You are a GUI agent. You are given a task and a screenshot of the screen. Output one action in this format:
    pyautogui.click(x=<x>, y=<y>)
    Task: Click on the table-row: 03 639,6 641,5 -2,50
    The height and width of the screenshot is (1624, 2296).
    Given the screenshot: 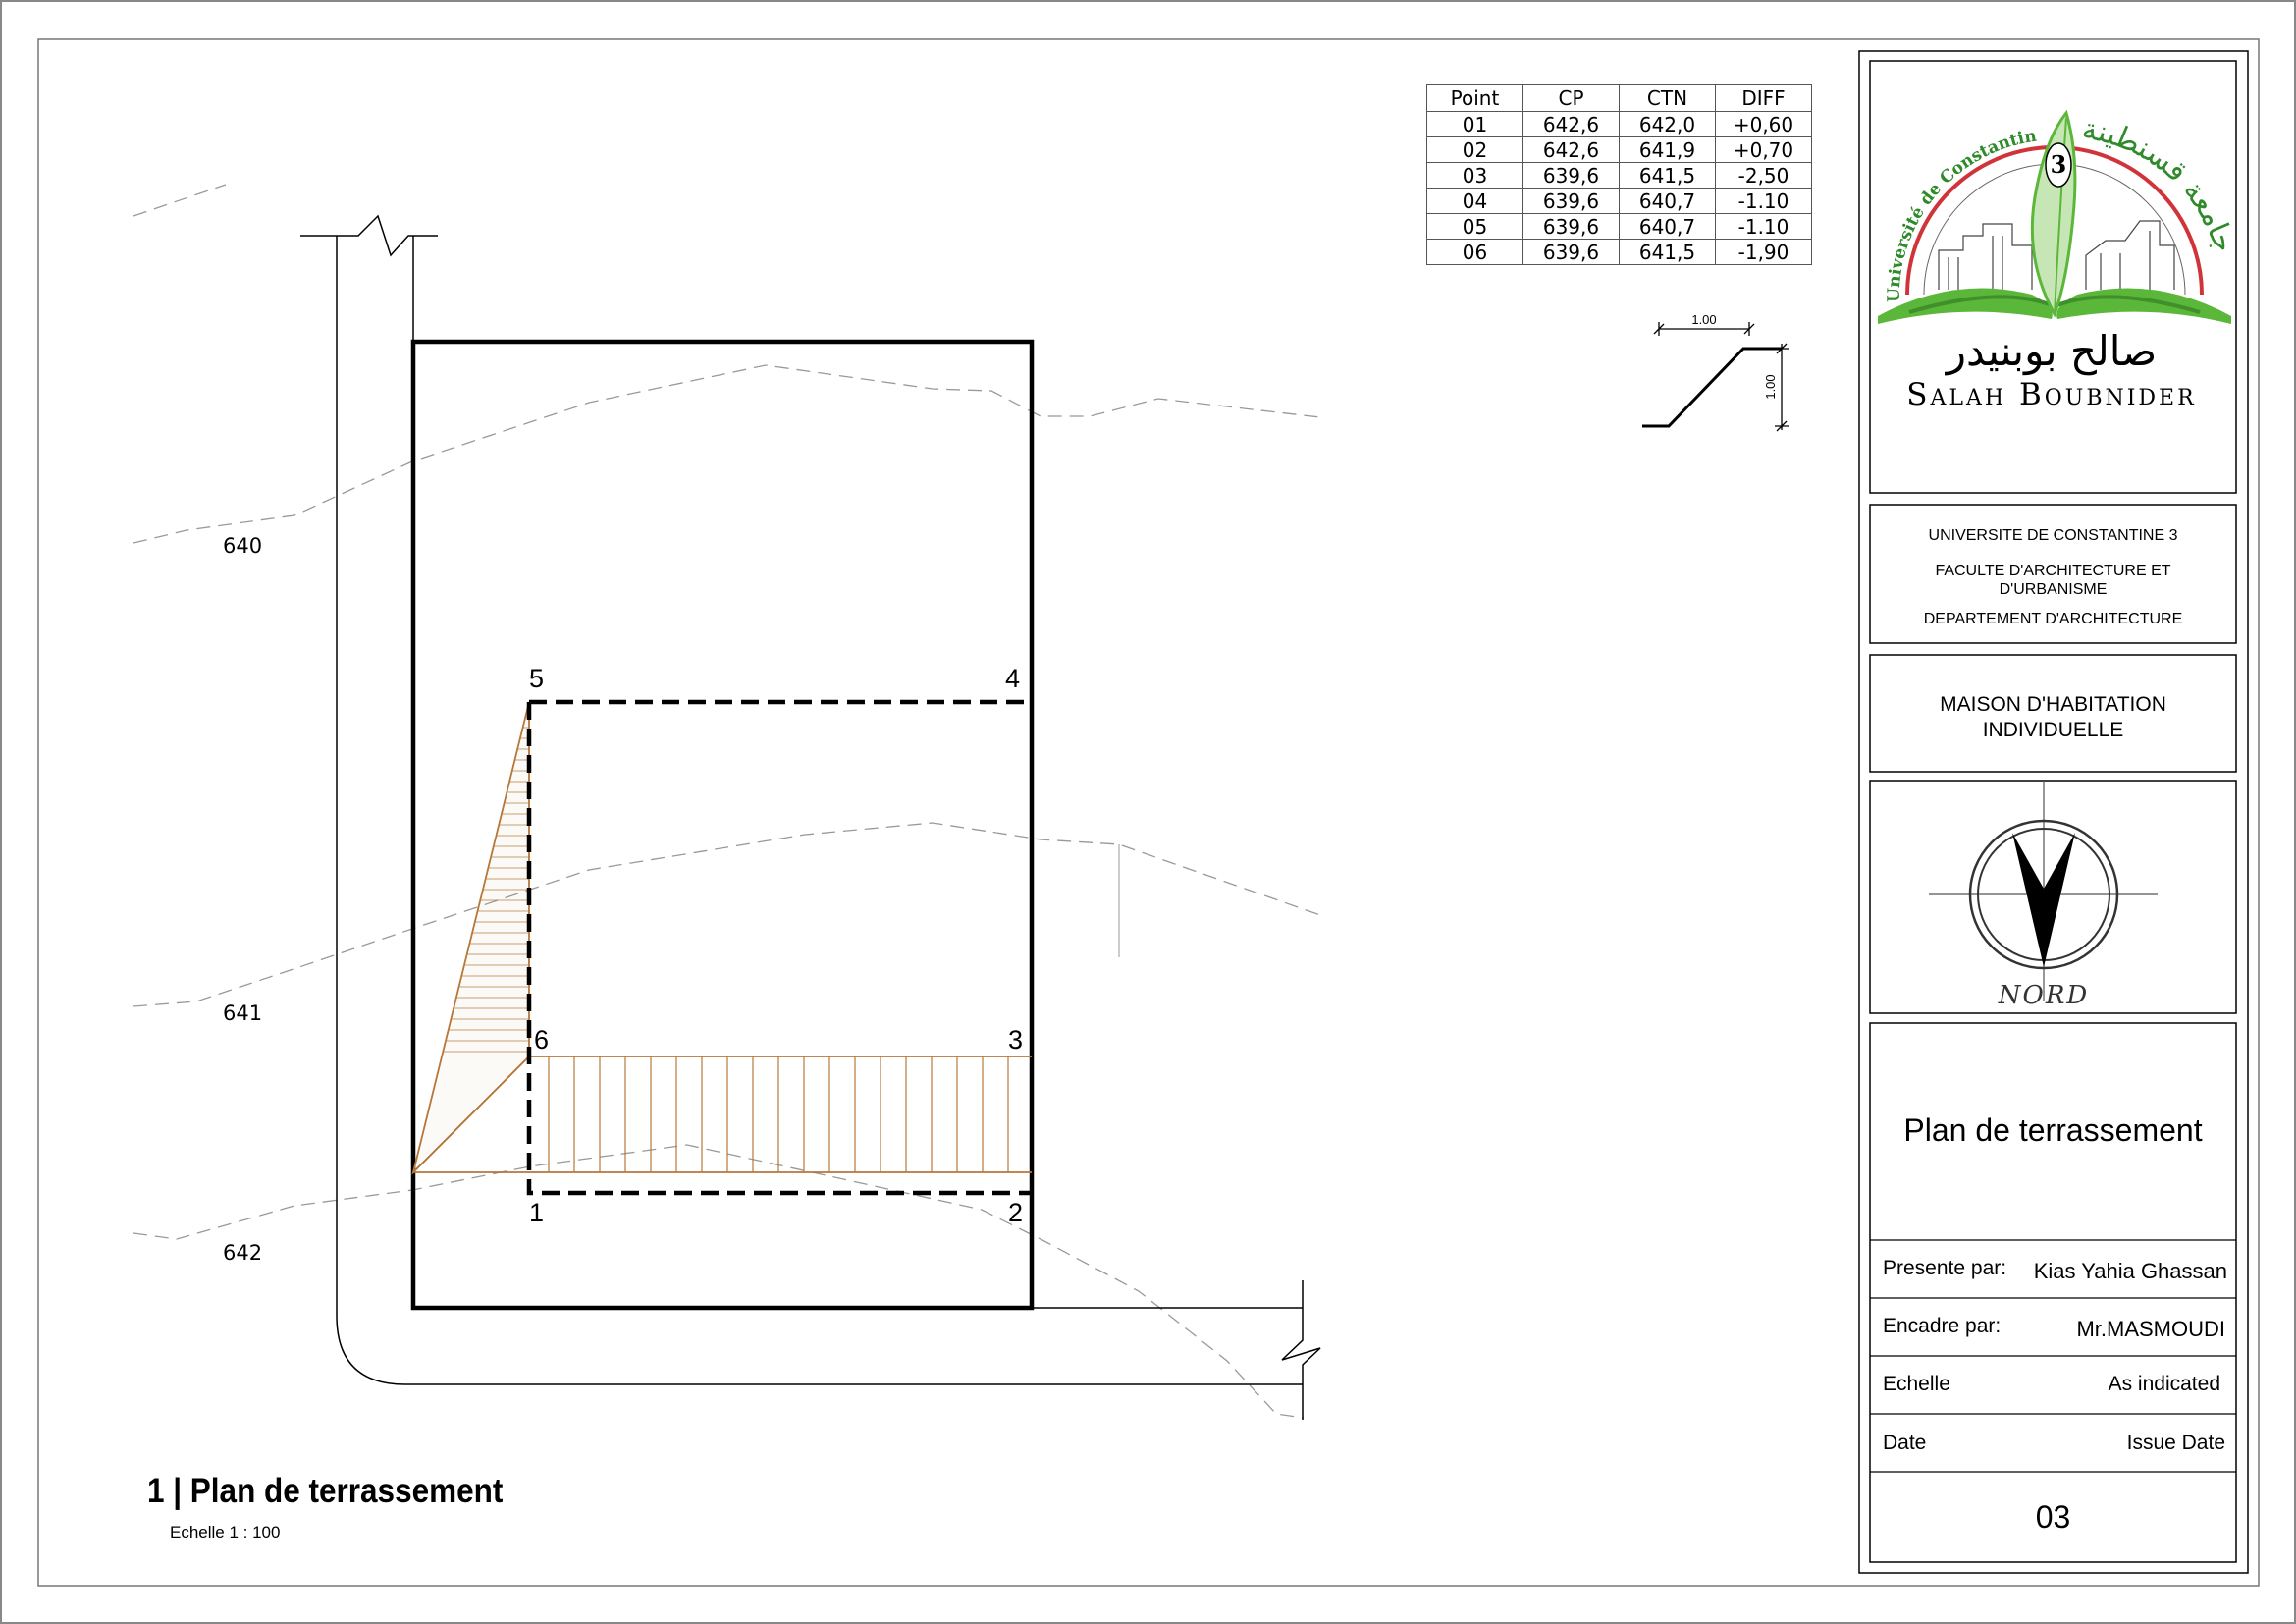 What is the action you would take?
    pyautogui.click(x=1619, y=175)
    